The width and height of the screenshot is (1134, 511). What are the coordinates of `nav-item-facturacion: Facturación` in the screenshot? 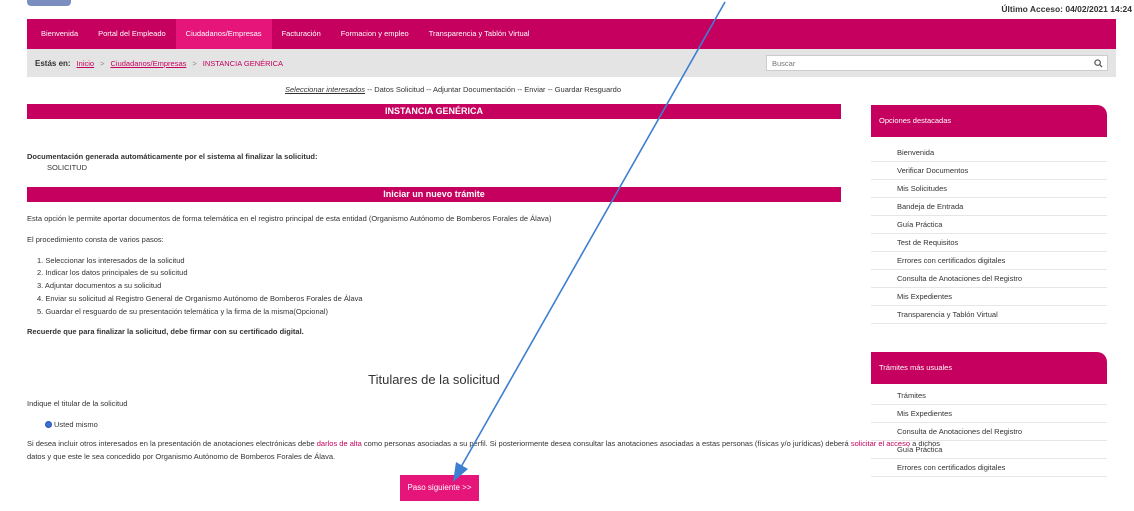 It's located at (301, 34).